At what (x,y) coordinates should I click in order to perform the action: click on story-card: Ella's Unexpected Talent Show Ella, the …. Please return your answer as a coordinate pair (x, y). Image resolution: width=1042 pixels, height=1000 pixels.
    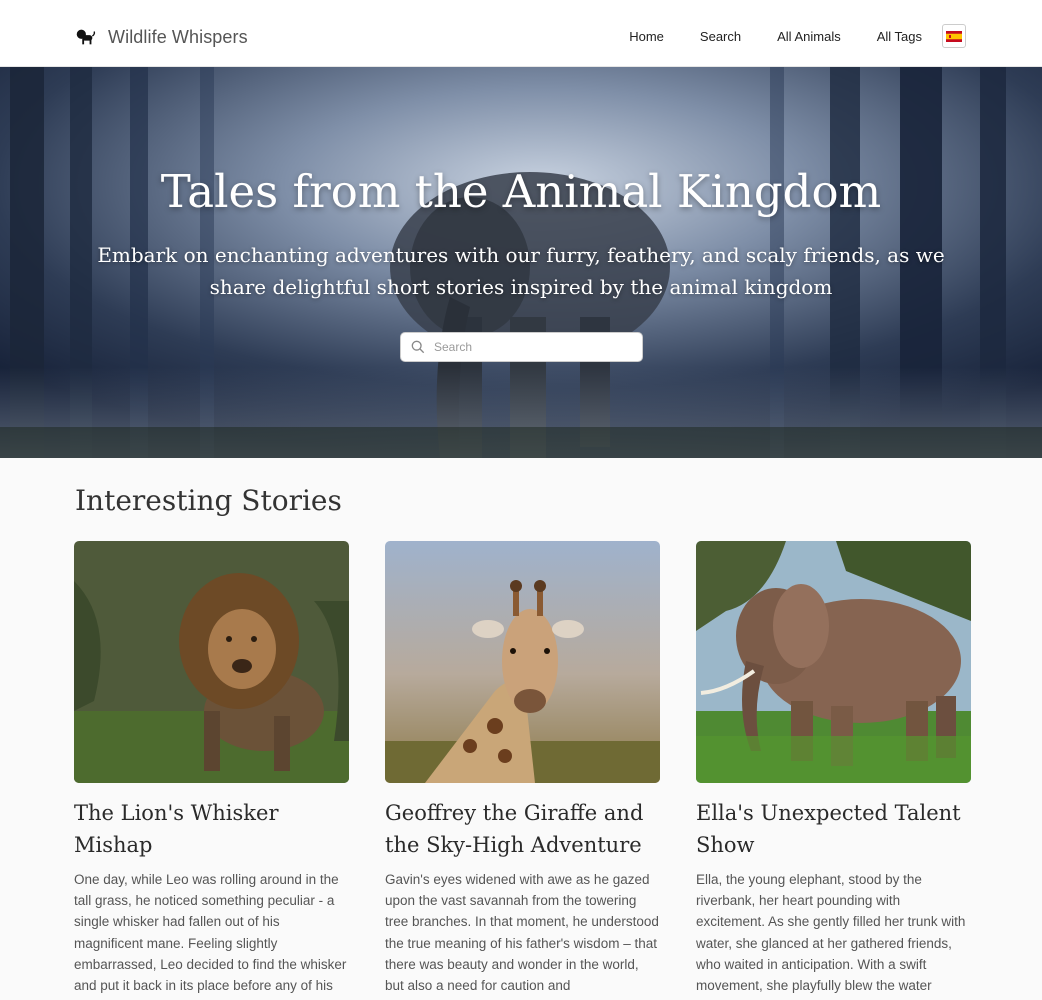
    Looking at the image, I should click on (833, 770).